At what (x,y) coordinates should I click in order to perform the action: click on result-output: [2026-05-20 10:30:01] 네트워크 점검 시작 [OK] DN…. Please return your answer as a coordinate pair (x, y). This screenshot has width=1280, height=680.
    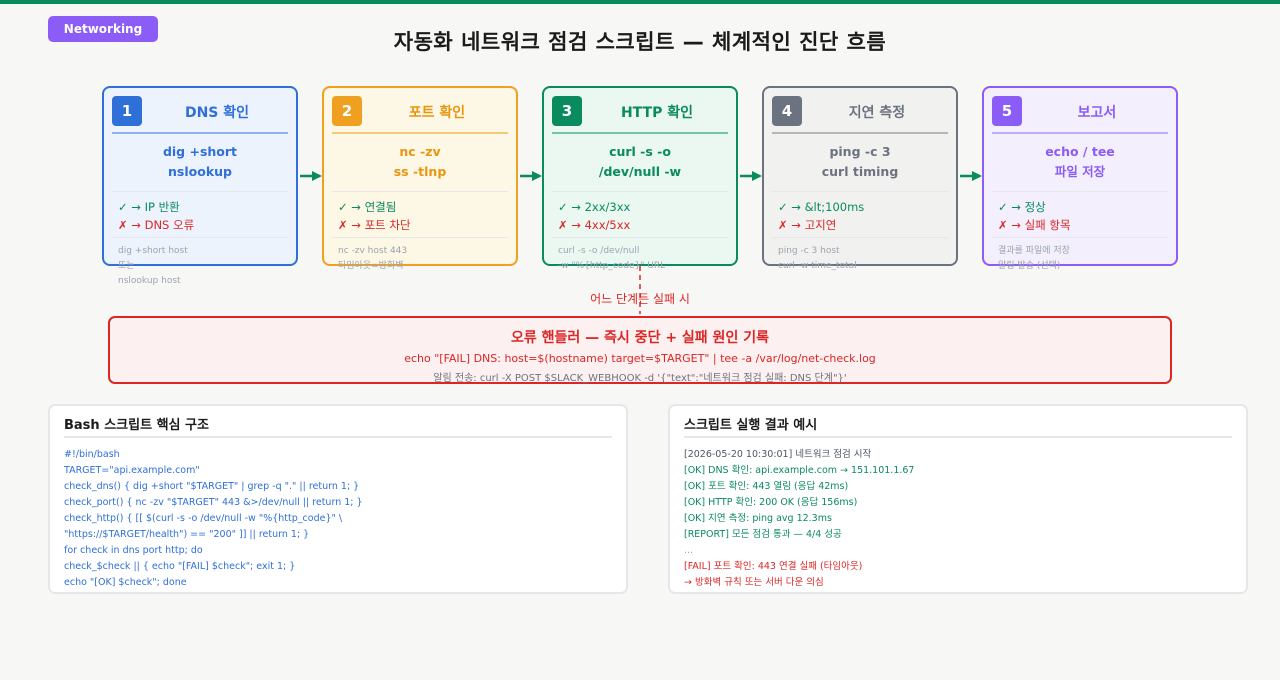
    Looking at the image, I should click on (958, 514).